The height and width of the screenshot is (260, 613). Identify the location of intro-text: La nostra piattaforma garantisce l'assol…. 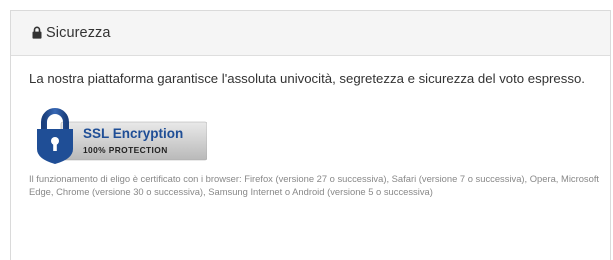
(307, 78).